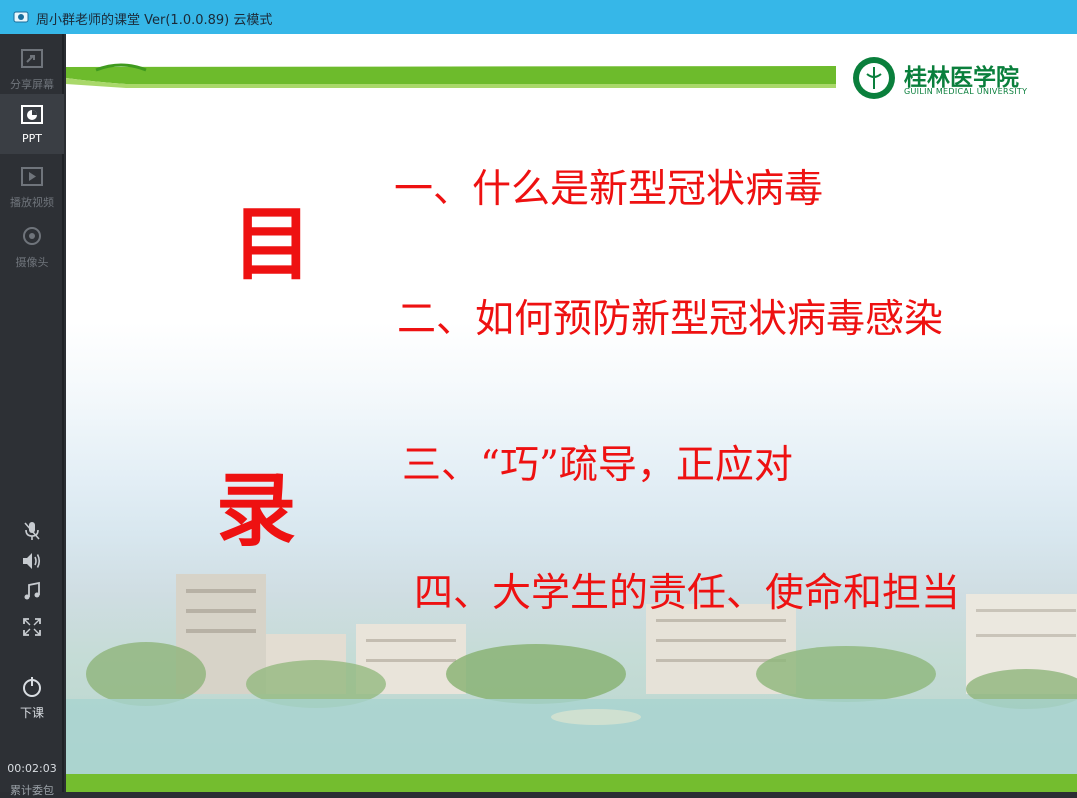 This screenshot has width=1077, height=798. What do you see at coordinates (32, 699) in the screenshot?
I see `end-class-button: 下课` at bounding box center [32, 699].